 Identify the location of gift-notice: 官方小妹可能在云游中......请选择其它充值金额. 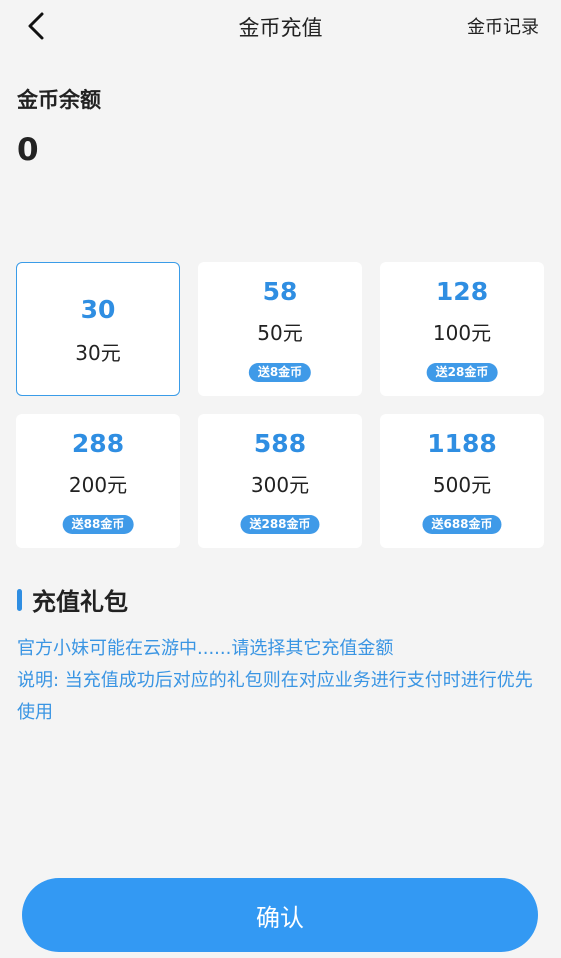
(205, 648).